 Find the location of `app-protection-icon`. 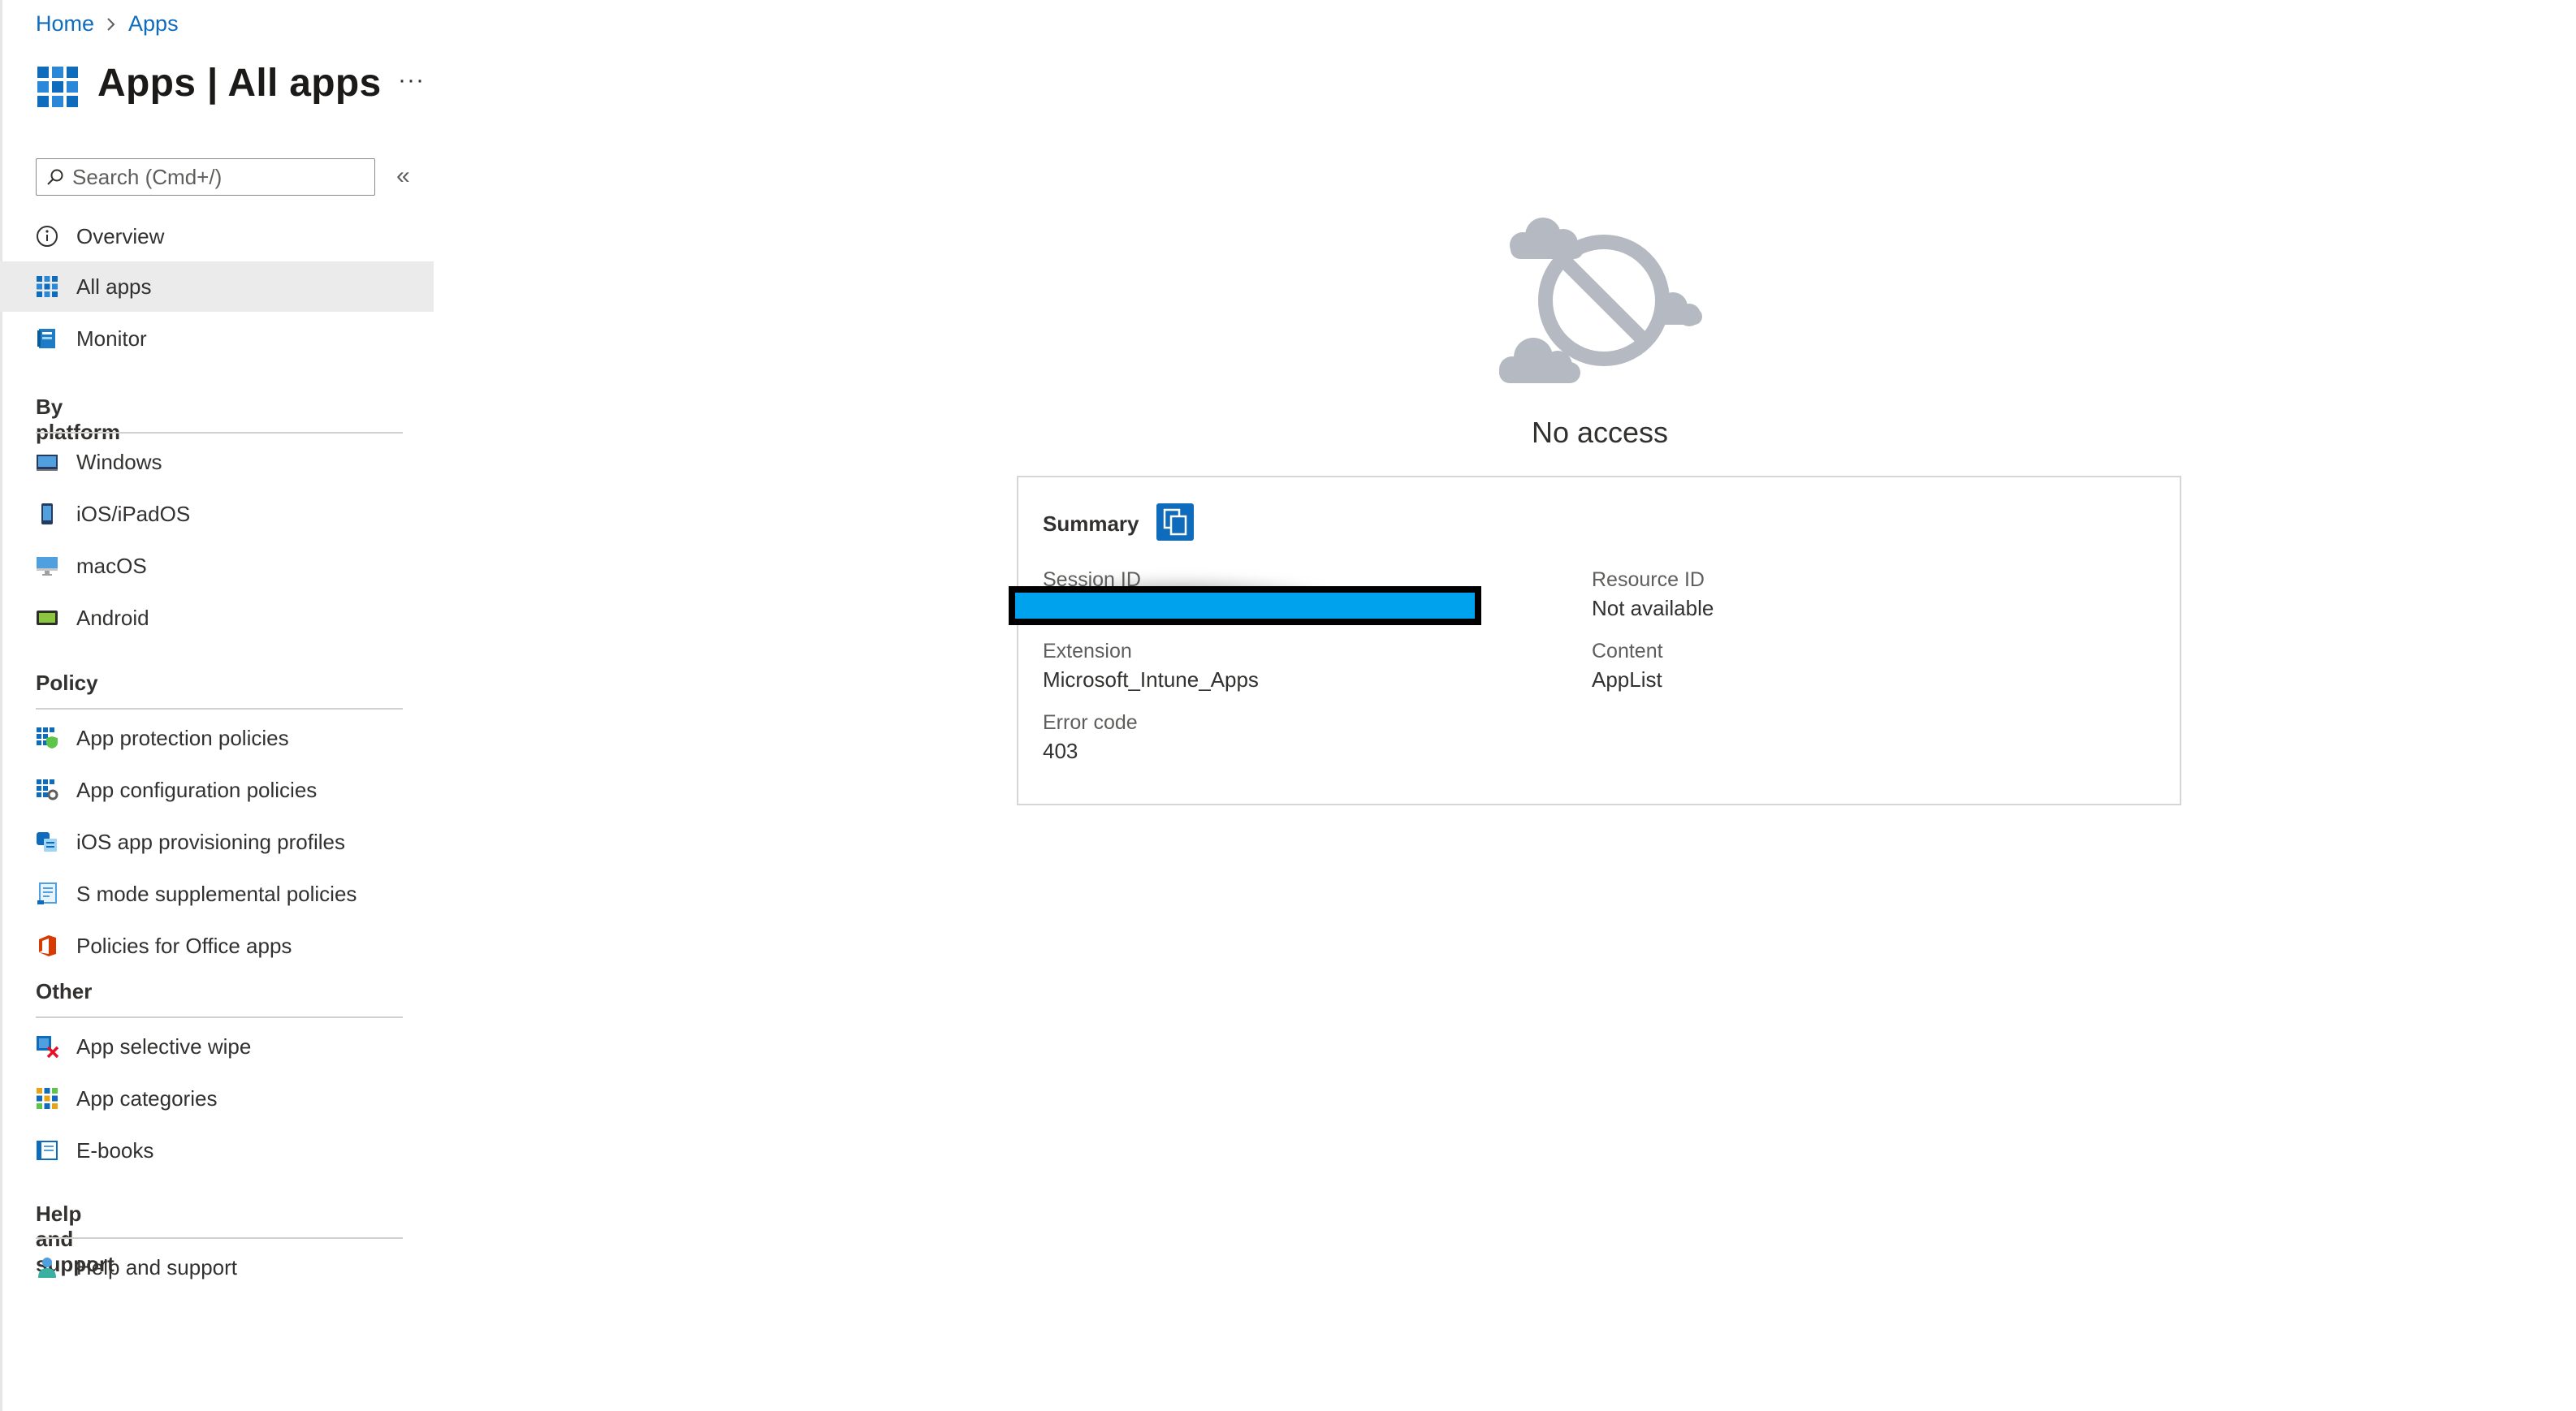

app-protection-icon is located at coordinates (48, 738).